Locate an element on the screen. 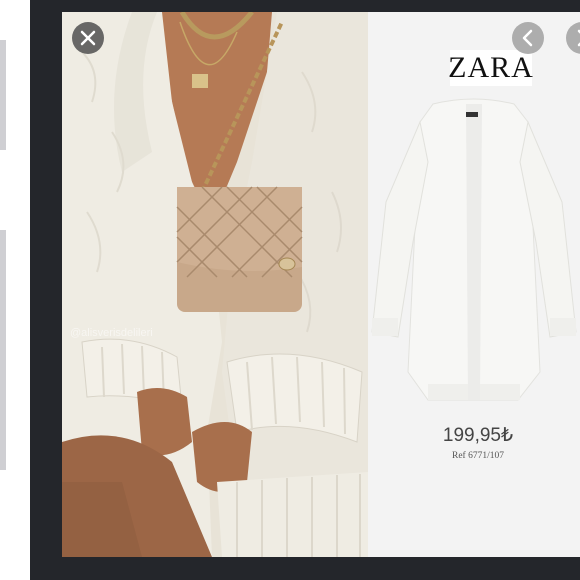 This screenshot has width=580, height=580. left-page-strip is located at coordinates (15, 290).